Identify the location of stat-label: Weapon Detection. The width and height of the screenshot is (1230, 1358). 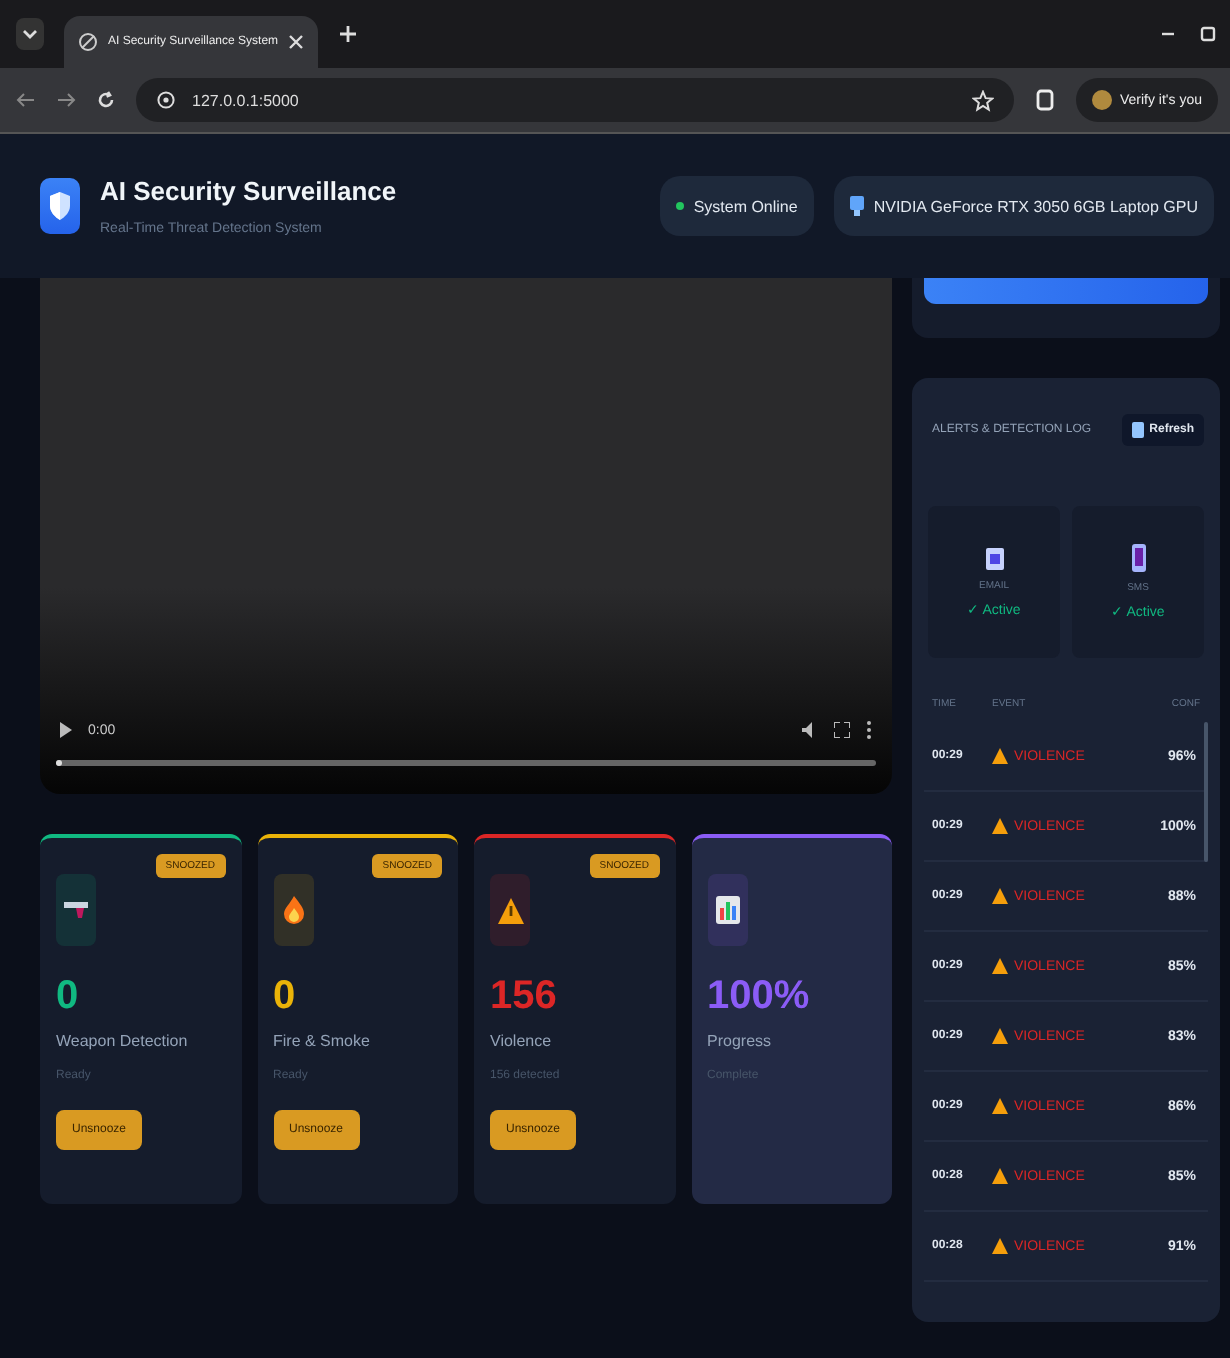
(123, 1041).